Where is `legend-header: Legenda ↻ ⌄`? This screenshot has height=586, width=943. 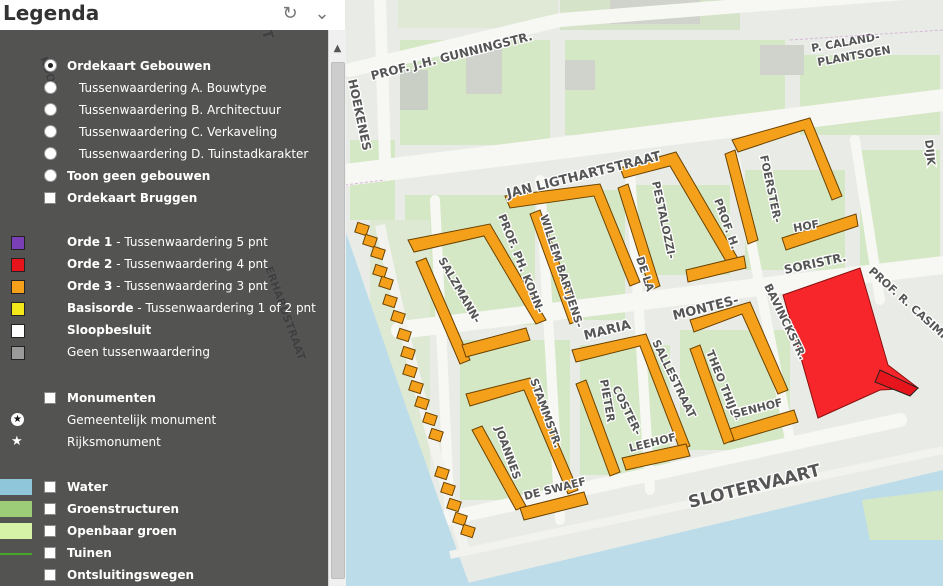 legend-header: Legenda ↻ ⌄ is located at coordinates (172, 15).